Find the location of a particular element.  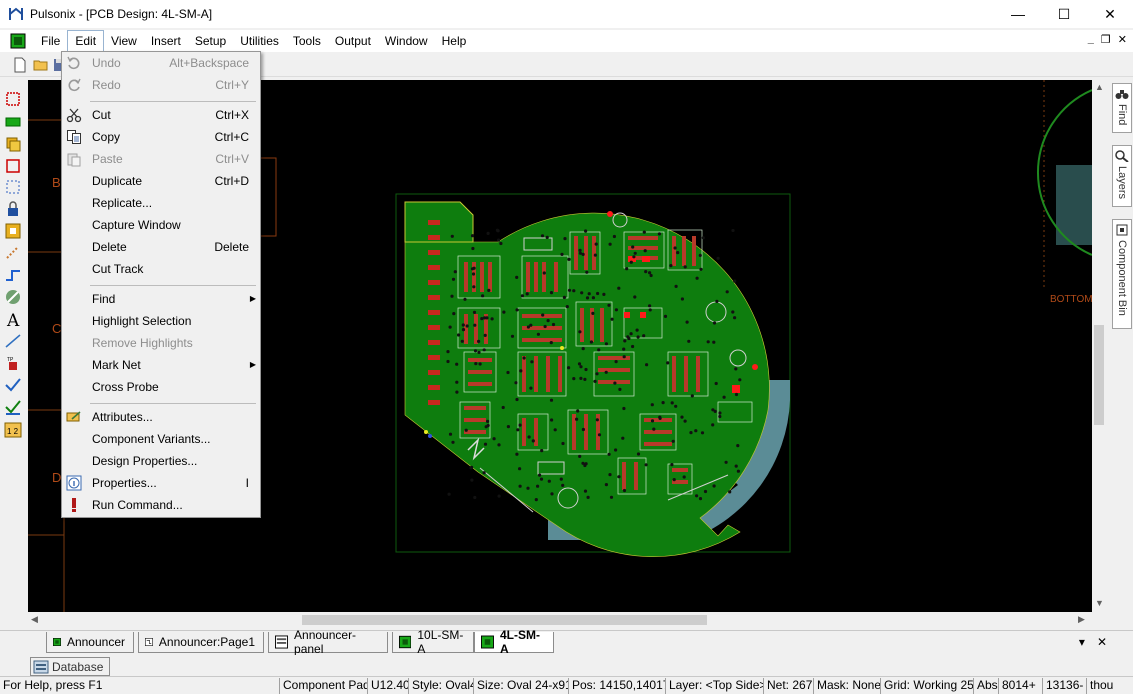

lock-icon is located at coordinates (13, 209).